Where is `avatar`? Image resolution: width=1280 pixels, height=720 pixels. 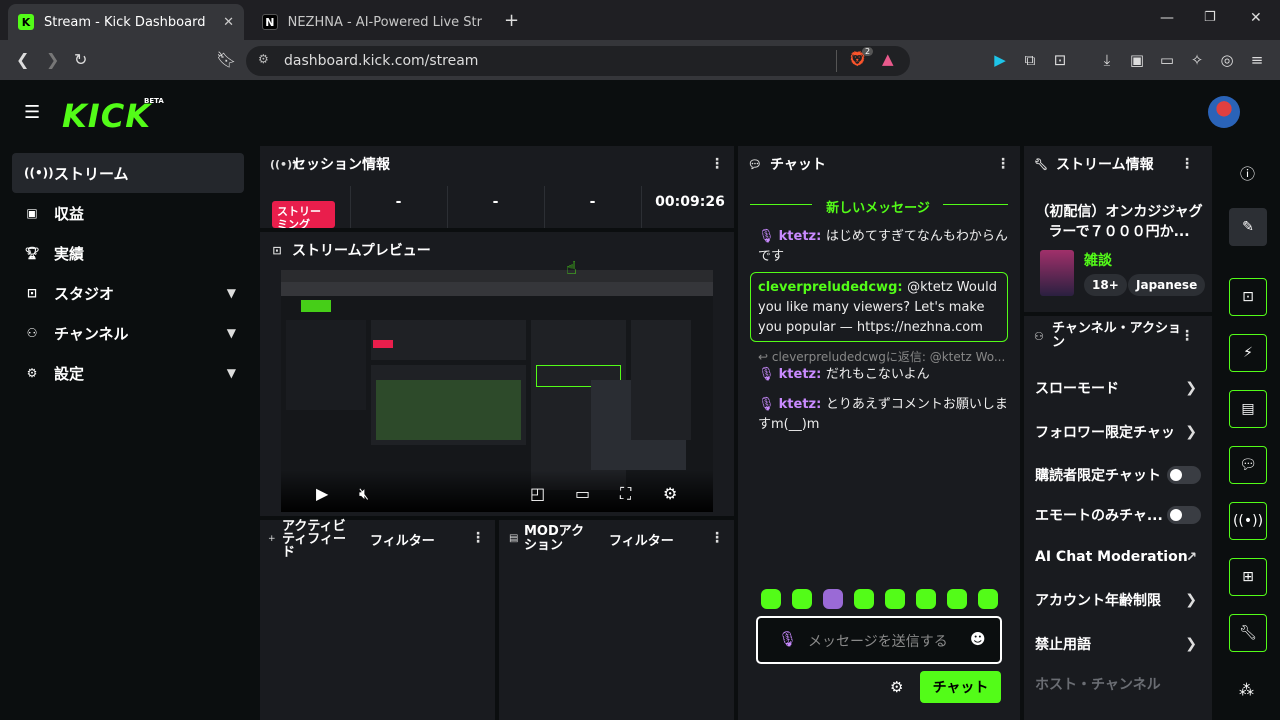 avatar is located at coordinates (1224, 112).